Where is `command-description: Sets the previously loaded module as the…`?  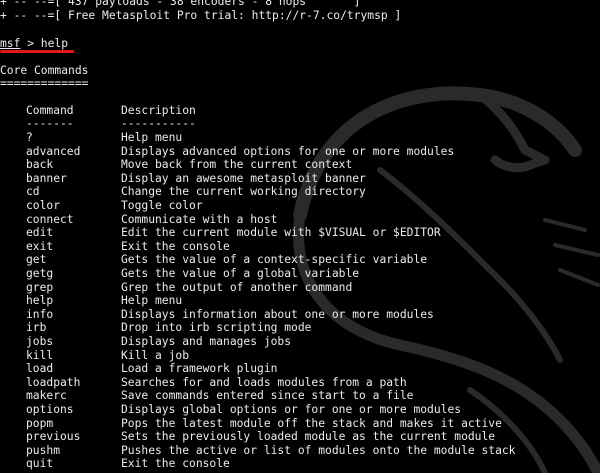 command-description: Sets the previously loaded module as the… is located at coordinates (308, 437).